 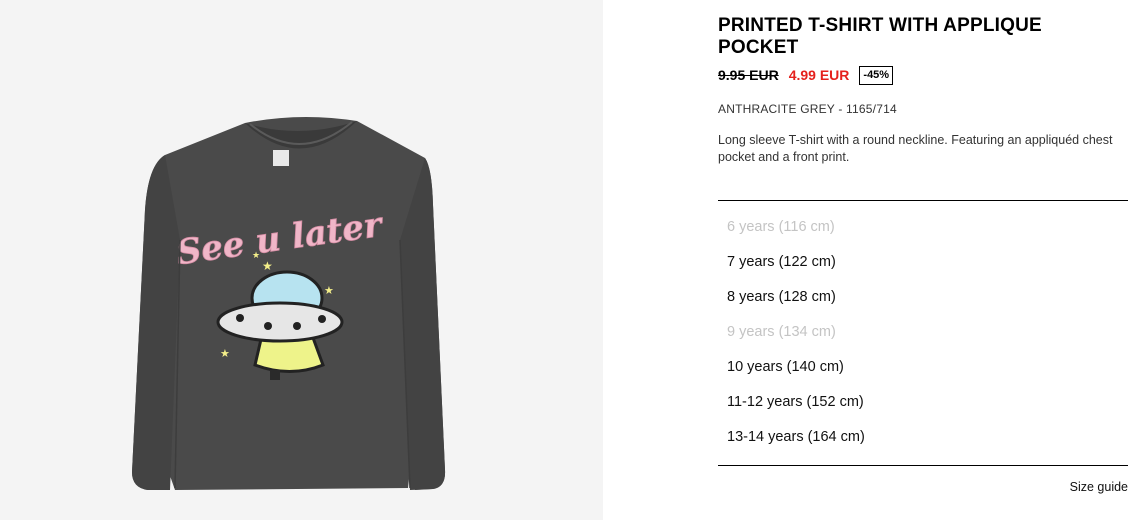 What do you see at coordinates (923, 297) in the screenshot?
I see `size-option: 8 years (128 cm)` at bounding box center [923, 297].